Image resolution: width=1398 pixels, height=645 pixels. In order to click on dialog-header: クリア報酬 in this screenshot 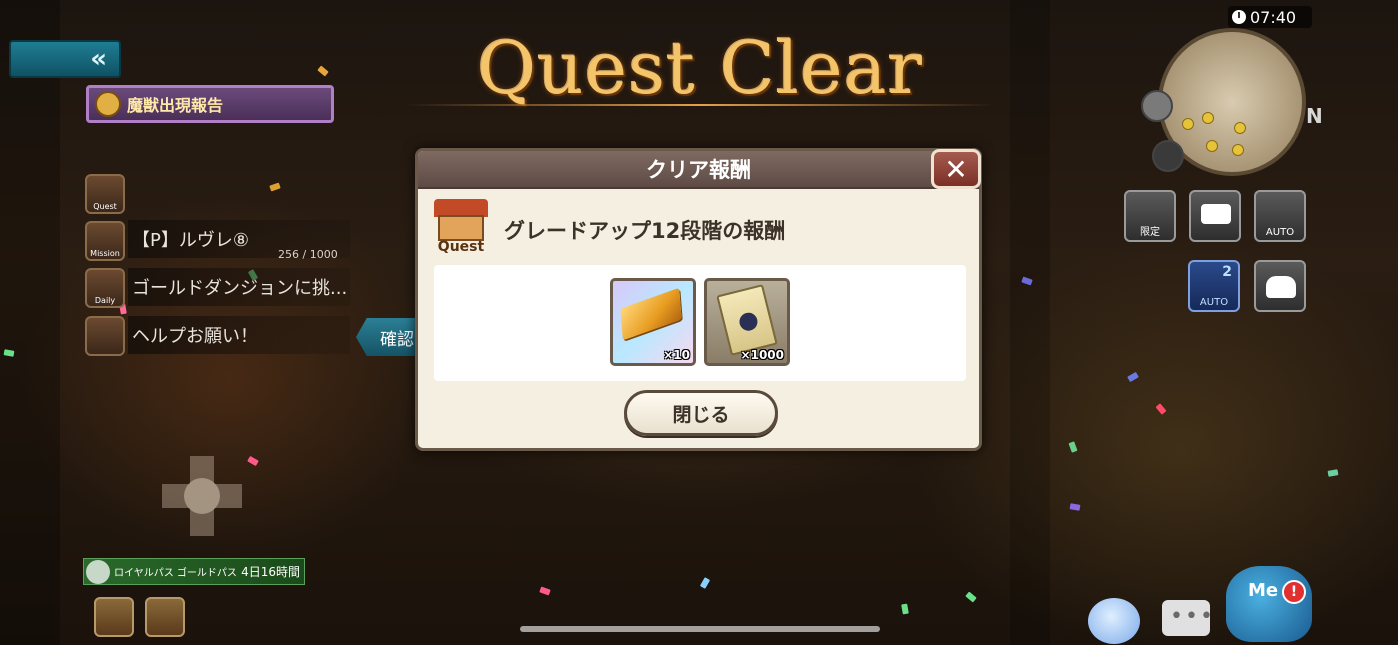, I will do `click(698, 170)`.